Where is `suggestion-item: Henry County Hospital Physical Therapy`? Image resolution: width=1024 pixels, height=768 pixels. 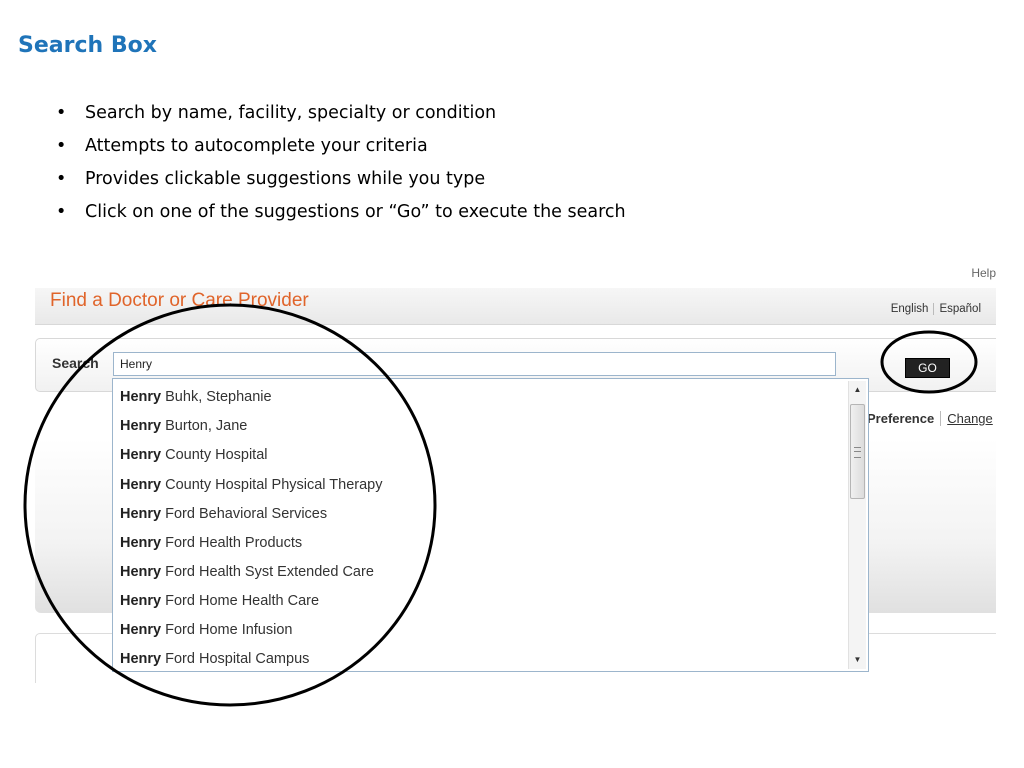
suggestion-item: Henry County Hospital Physical Therapy is located at coordinates (251, 491).